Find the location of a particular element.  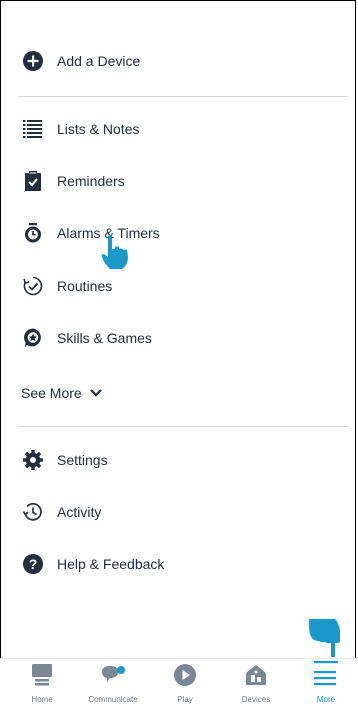

menu-item-help-feedback: ? Help & Feedback is located at coordinates (179, 564).